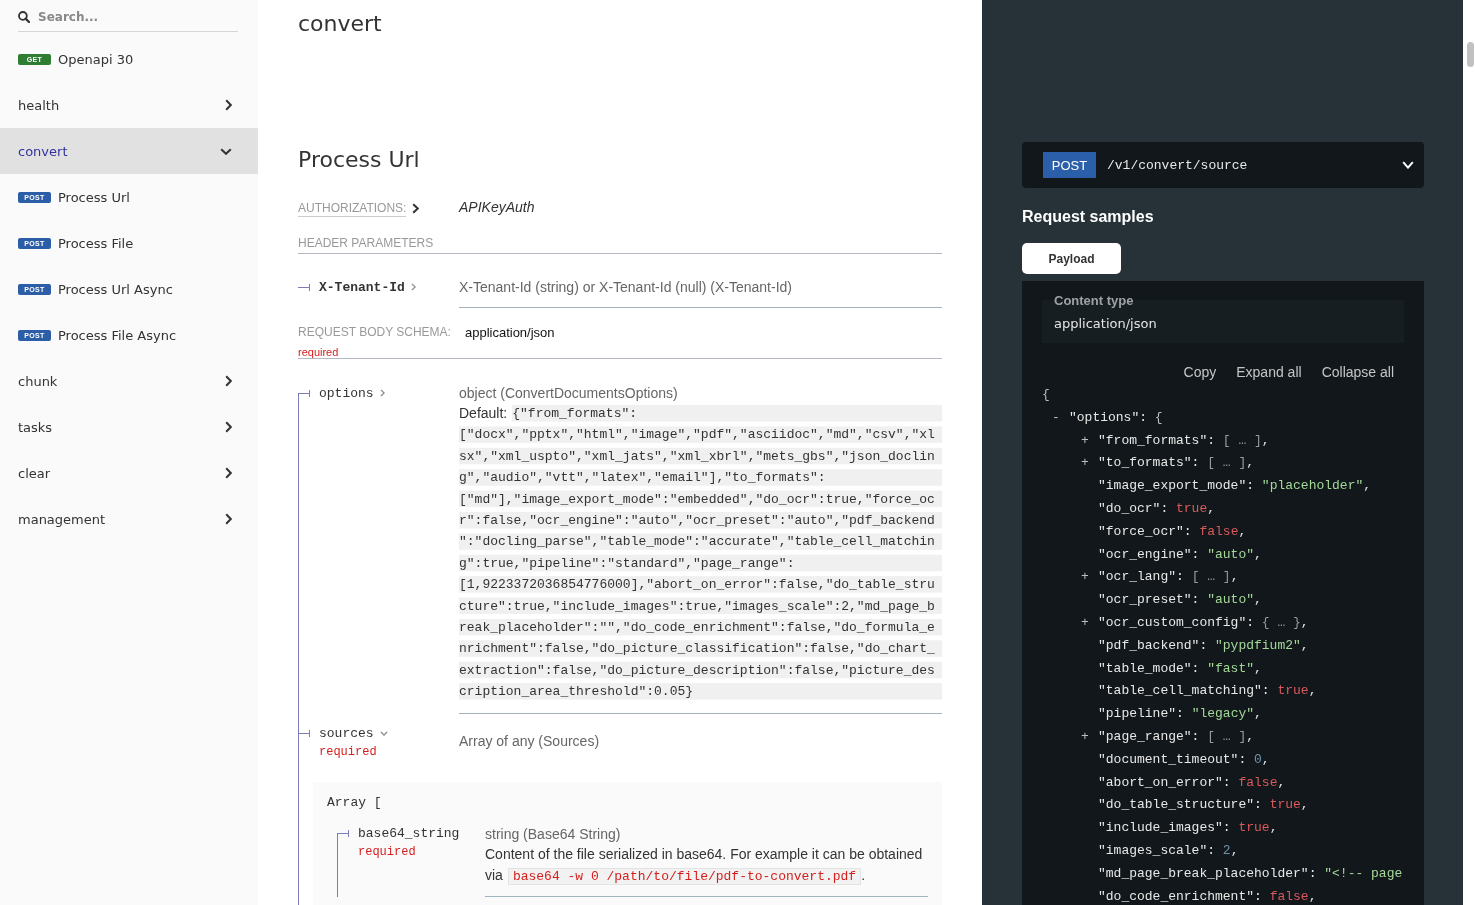  I want to click on operation-title: Process Url, so click(359, 160).